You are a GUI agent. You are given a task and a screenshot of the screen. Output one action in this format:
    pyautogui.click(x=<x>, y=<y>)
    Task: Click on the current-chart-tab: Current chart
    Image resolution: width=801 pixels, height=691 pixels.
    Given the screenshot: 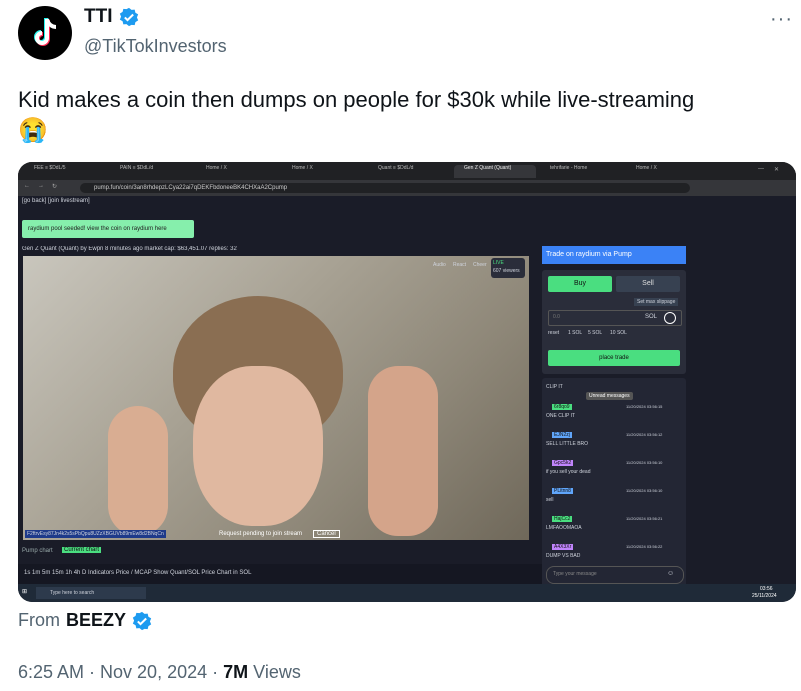 What is the action you would take?
    pyautogui.click(x=82, y=550)
    